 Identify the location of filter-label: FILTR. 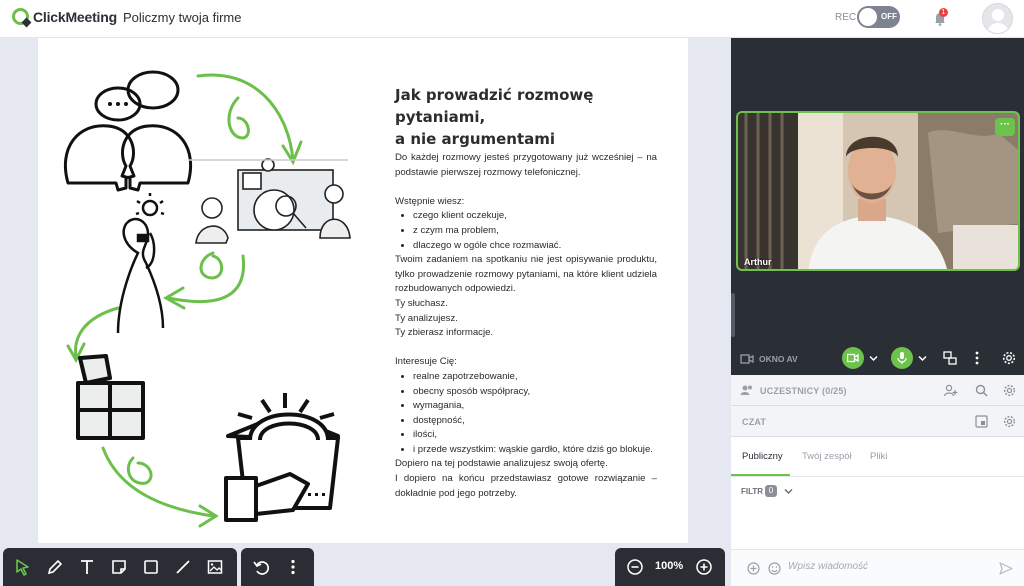
(752, 491).